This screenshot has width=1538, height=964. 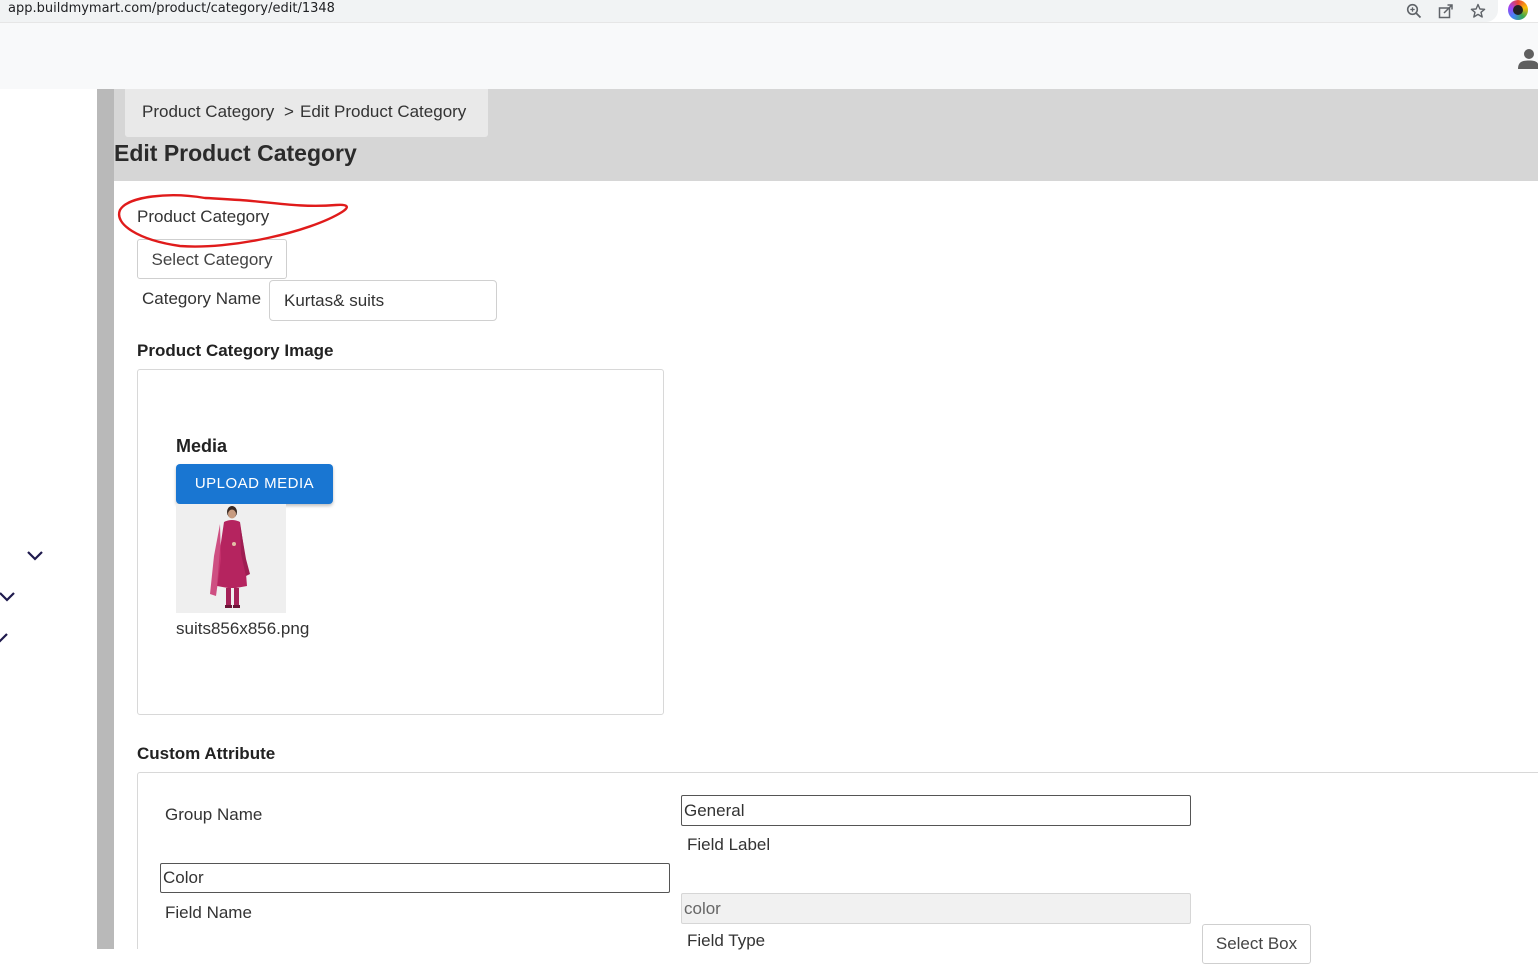 What do you see at coordinates (212, 259) in the screenshot?
I see `select-category-button: Select Category` at bounding box center [212, 259].